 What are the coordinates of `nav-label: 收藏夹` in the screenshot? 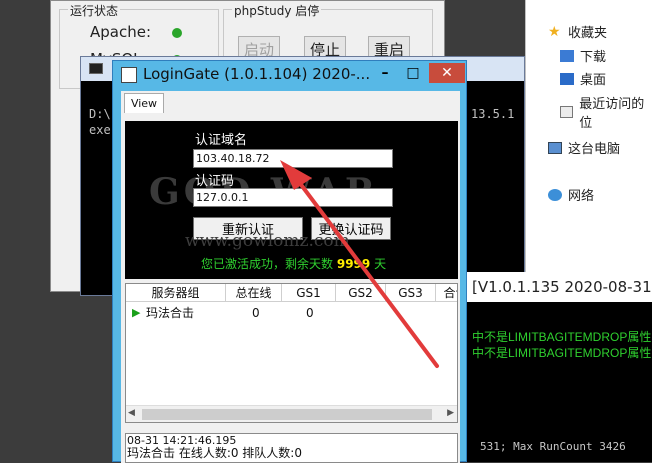 It's located at (588, 33).